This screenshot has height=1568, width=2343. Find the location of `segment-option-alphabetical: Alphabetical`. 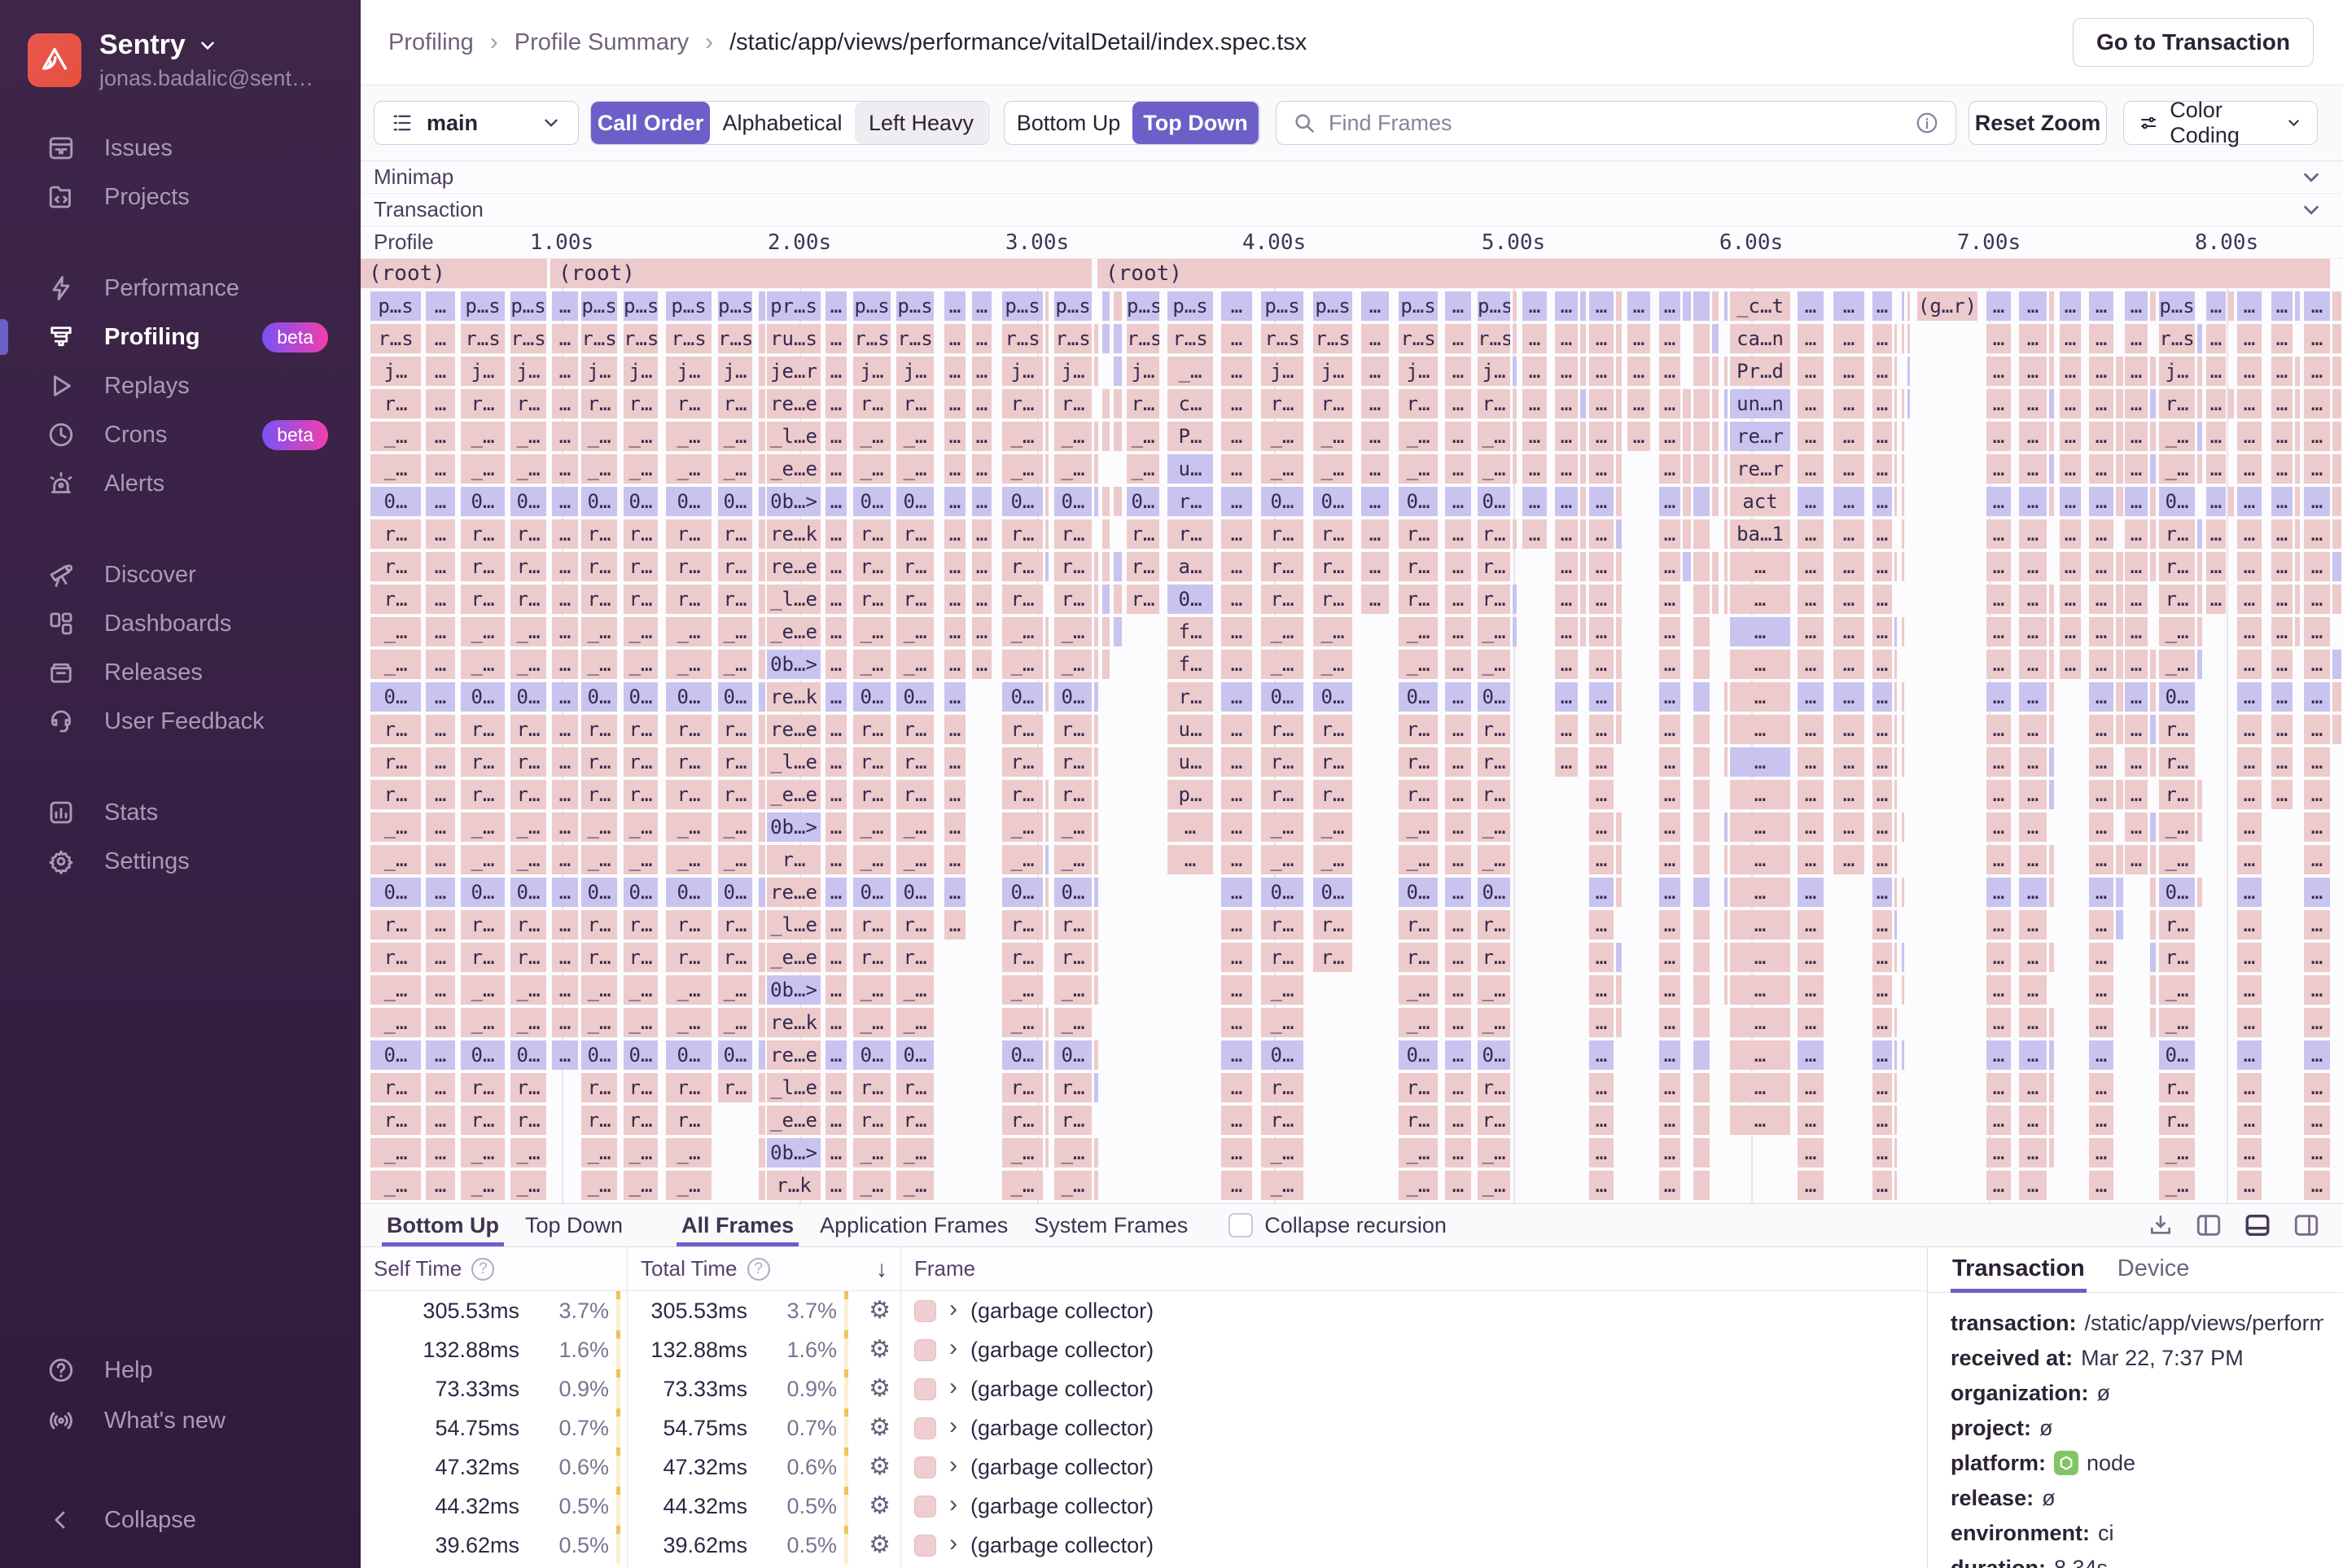

segment-option-alphabetical: Alphabetical is located at coordinates (782, 123).